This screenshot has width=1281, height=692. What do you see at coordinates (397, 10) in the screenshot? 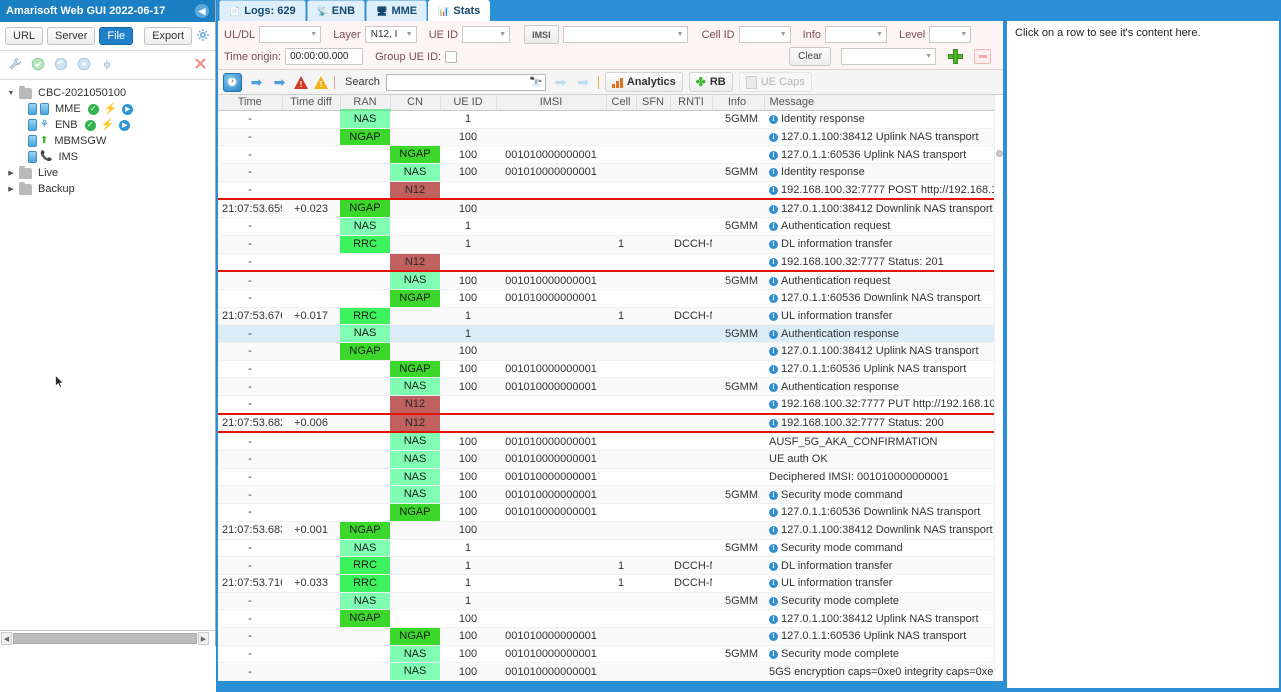
I see `tab-mme: 🖥 MME` at bounding box center [397, 10].